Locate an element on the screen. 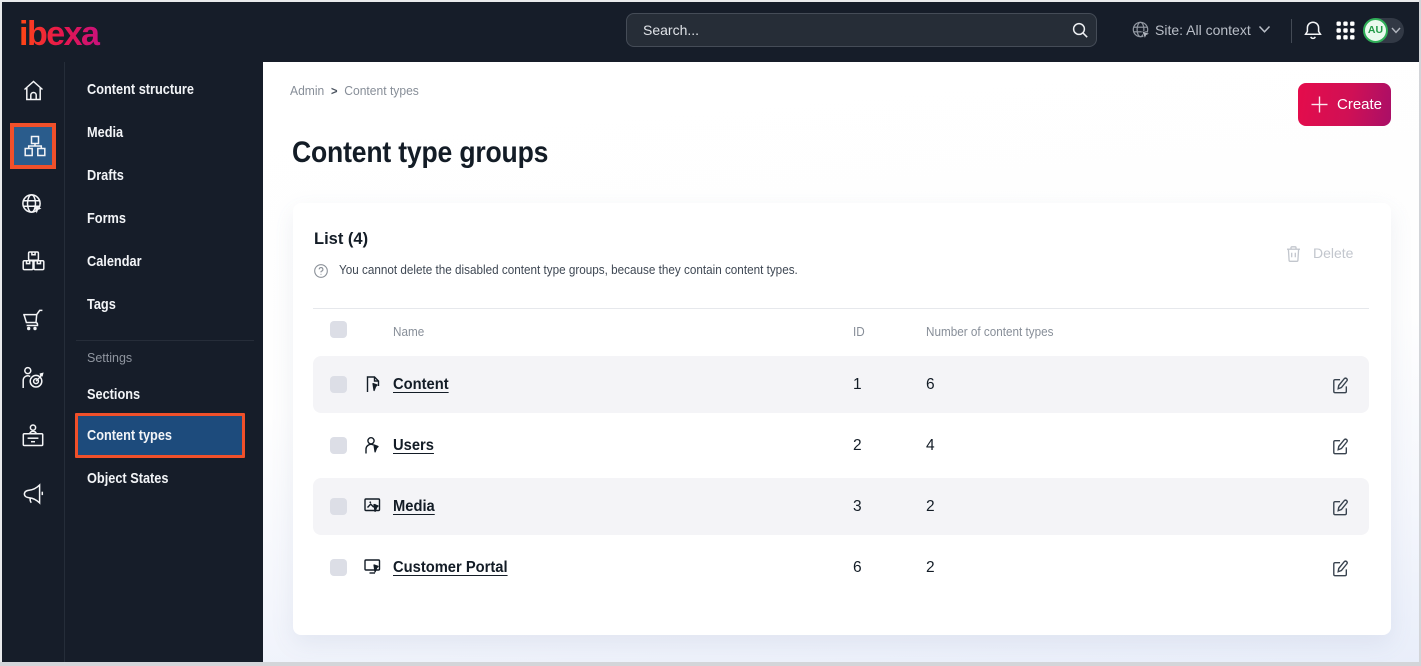 This screenshot has height=666, width=1421. svg-text: ibexa is located at coordinates (60, 33).